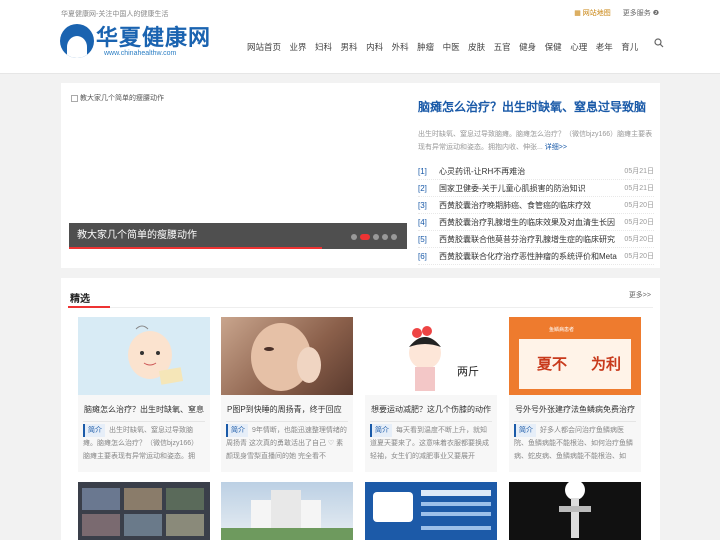 The height and width of the screenshot is (540, 720). I want to click on news-title: 西黄胶囊联合他莫昔芬治疗乳腺增生症的临床研究, so click(531, 239).